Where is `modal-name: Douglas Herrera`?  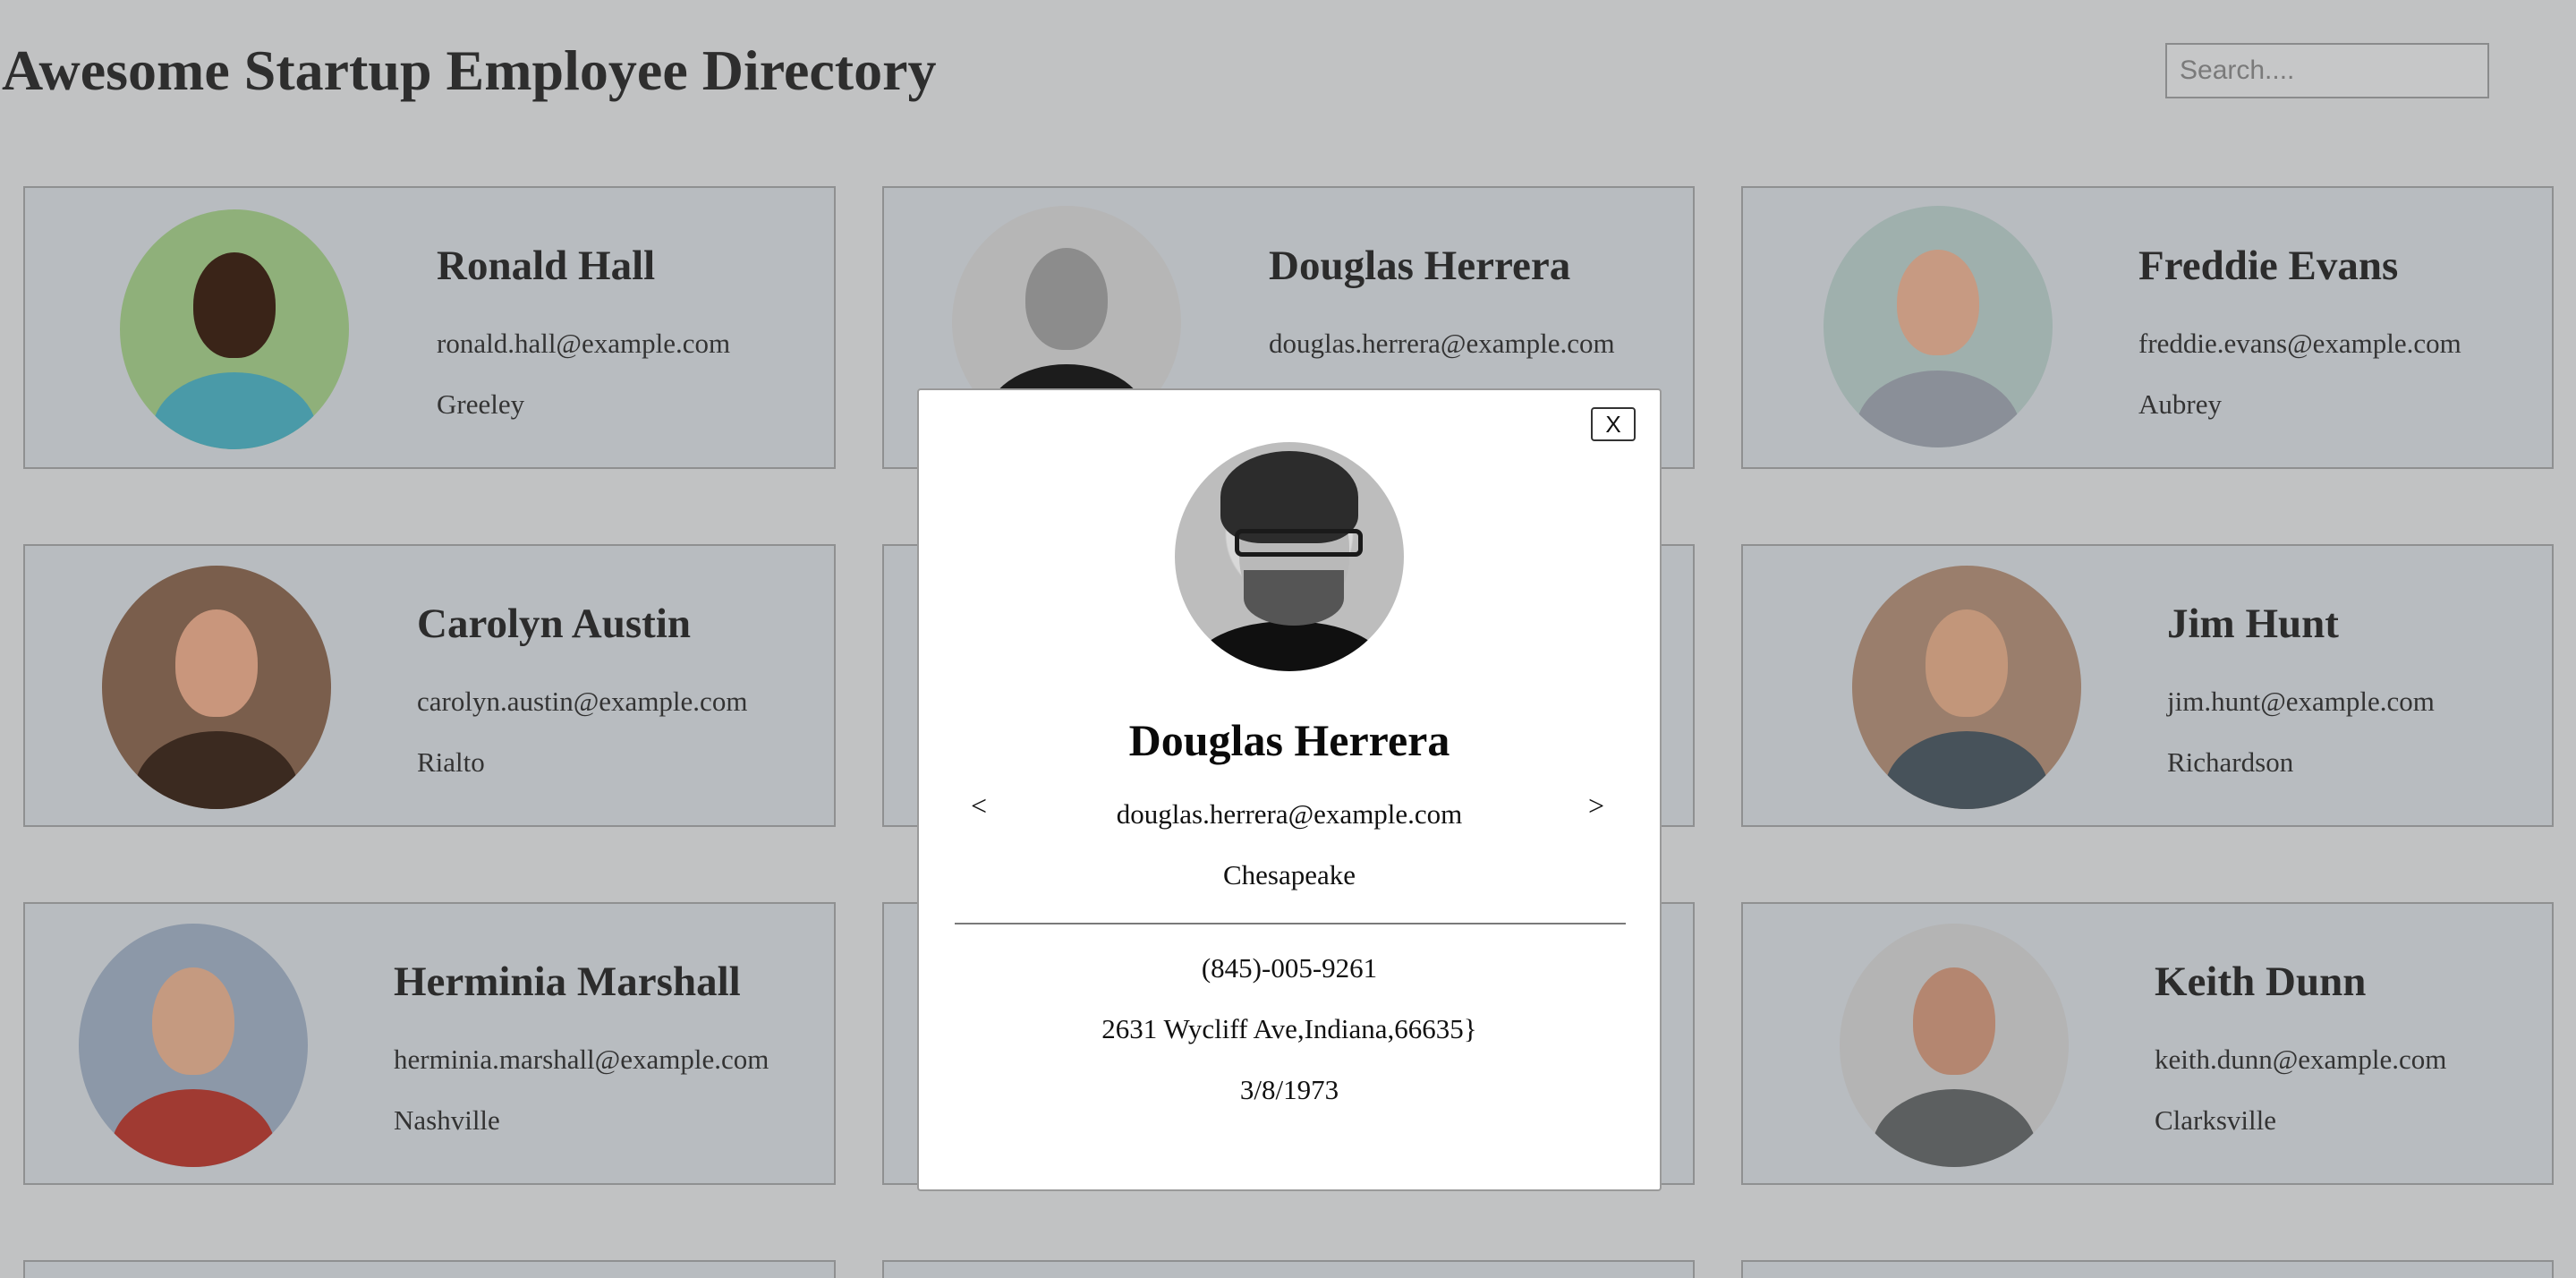 modal-name: Douglas Herrera is located at coordinates (1289, 740).